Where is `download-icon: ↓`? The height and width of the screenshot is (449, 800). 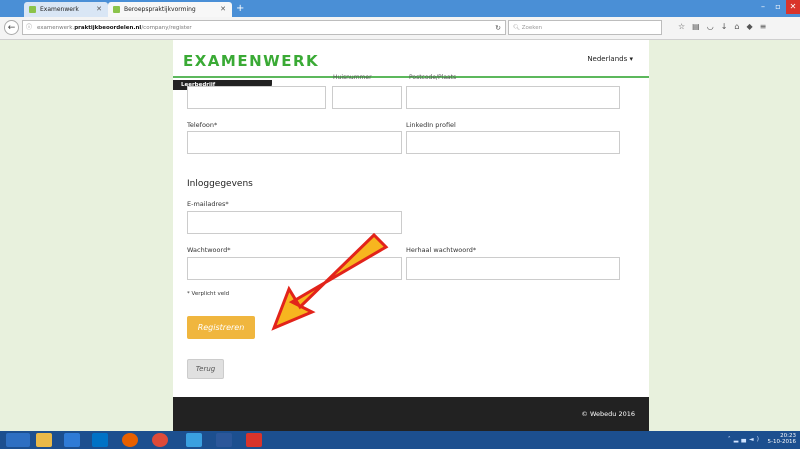
download-icon: ↓ is located at coordinates (728, 26).